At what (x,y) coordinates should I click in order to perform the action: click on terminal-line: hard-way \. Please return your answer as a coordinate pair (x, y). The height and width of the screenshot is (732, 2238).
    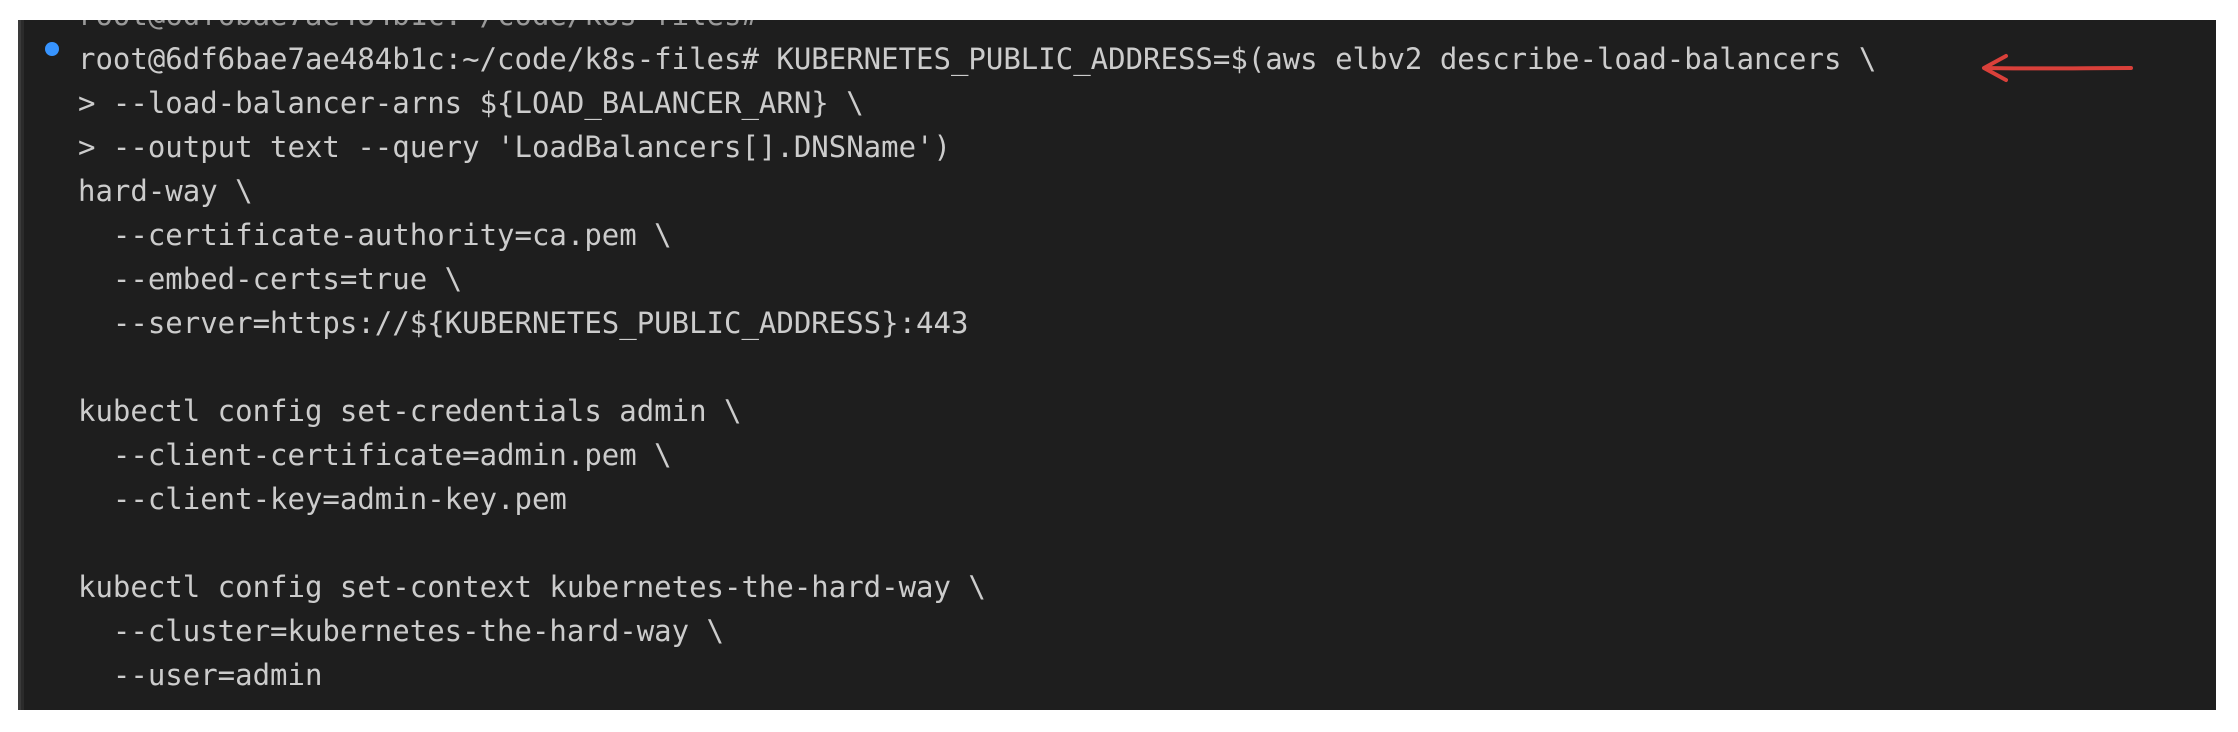
    Looking at the image, I should click on (165, 191).